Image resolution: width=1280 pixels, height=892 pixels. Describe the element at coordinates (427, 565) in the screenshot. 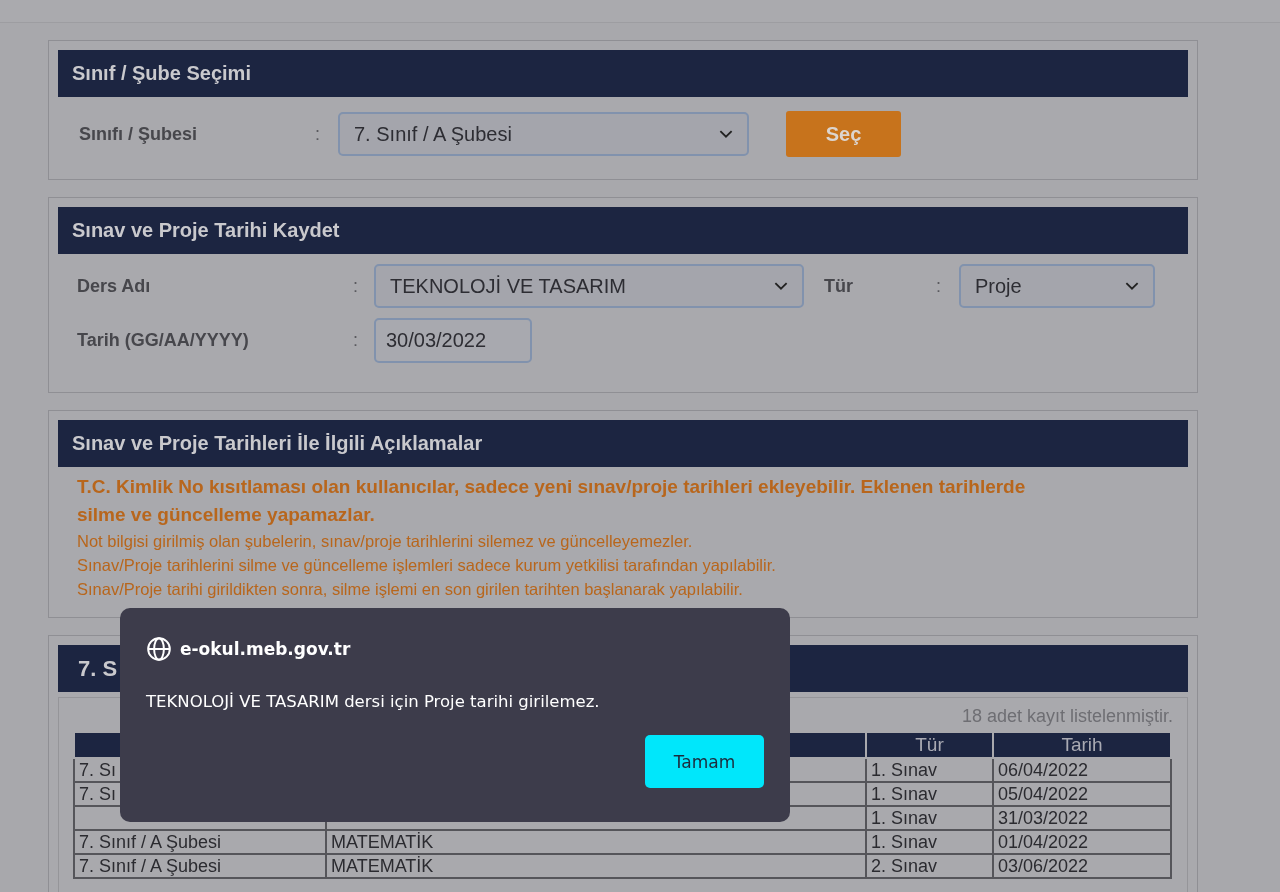

I see `note-text: Sınav/Proje tarihlerini silme ve güncelleme işlemleri sadece kurum yetkilisi tarafından yapılabilir.` at that location.